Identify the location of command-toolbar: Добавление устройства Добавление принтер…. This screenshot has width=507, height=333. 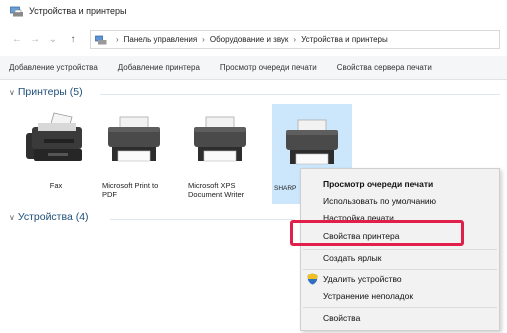
(253, 68).